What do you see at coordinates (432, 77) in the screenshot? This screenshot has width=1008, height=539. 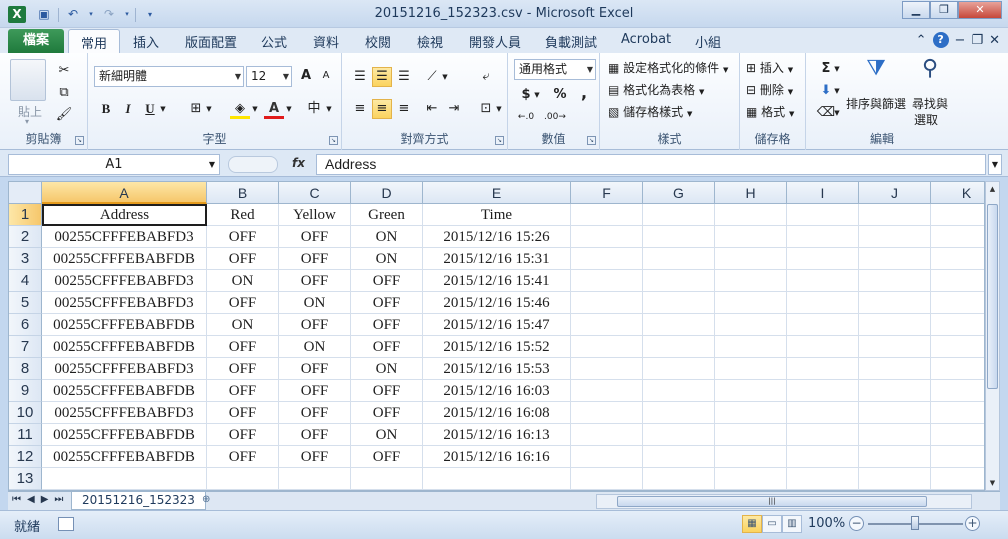 I see `orientation-icon: ⟋` at bounding box center [432, 77].